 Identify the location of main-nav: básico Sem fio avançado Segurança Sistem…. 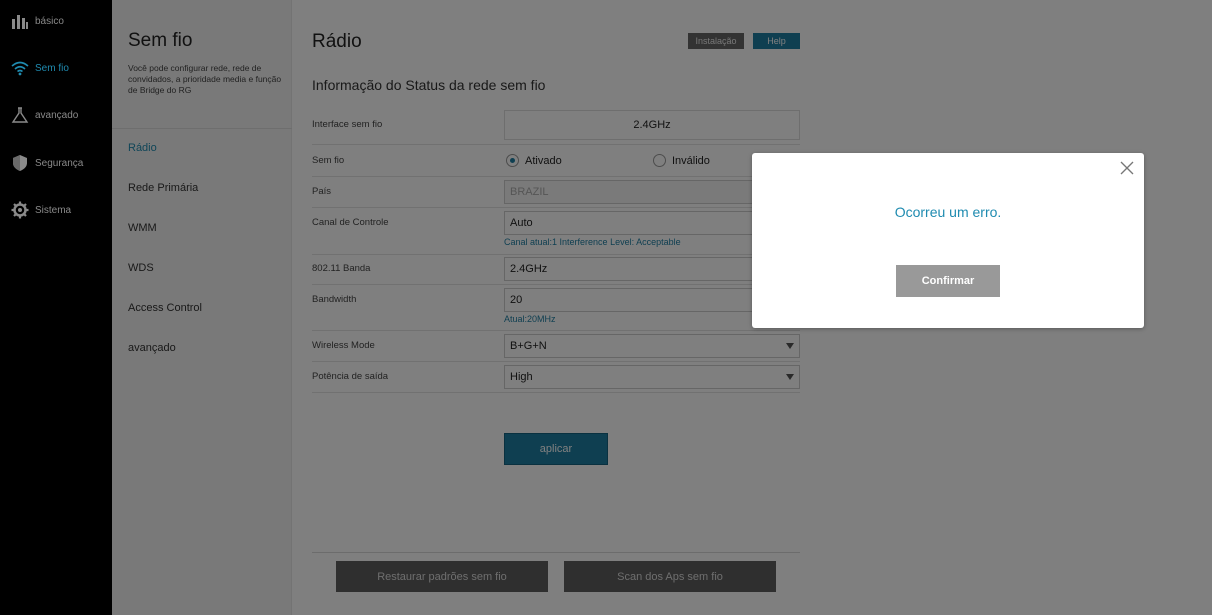
(56, 307).